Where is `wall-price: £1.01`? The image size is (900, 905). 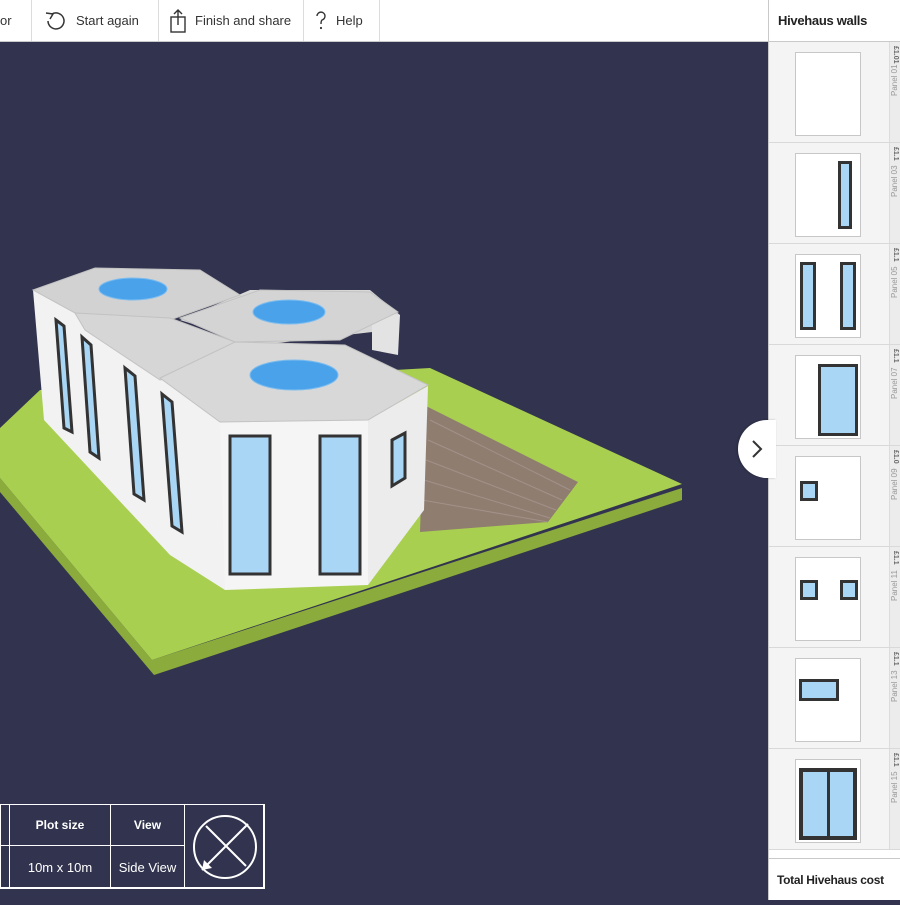 wall-price: £1.01 is located at coordinates (895, 55).